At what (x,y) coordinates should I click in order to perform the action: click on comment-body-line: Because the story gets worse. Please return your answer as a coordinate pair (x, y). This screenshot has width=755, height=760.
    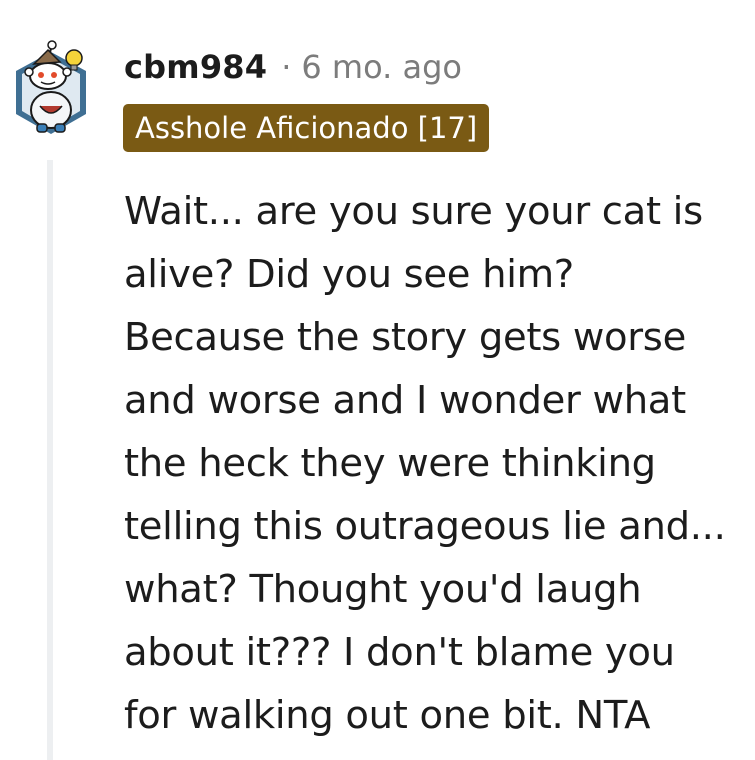
    Looking at the image, I should click on (405, 337).